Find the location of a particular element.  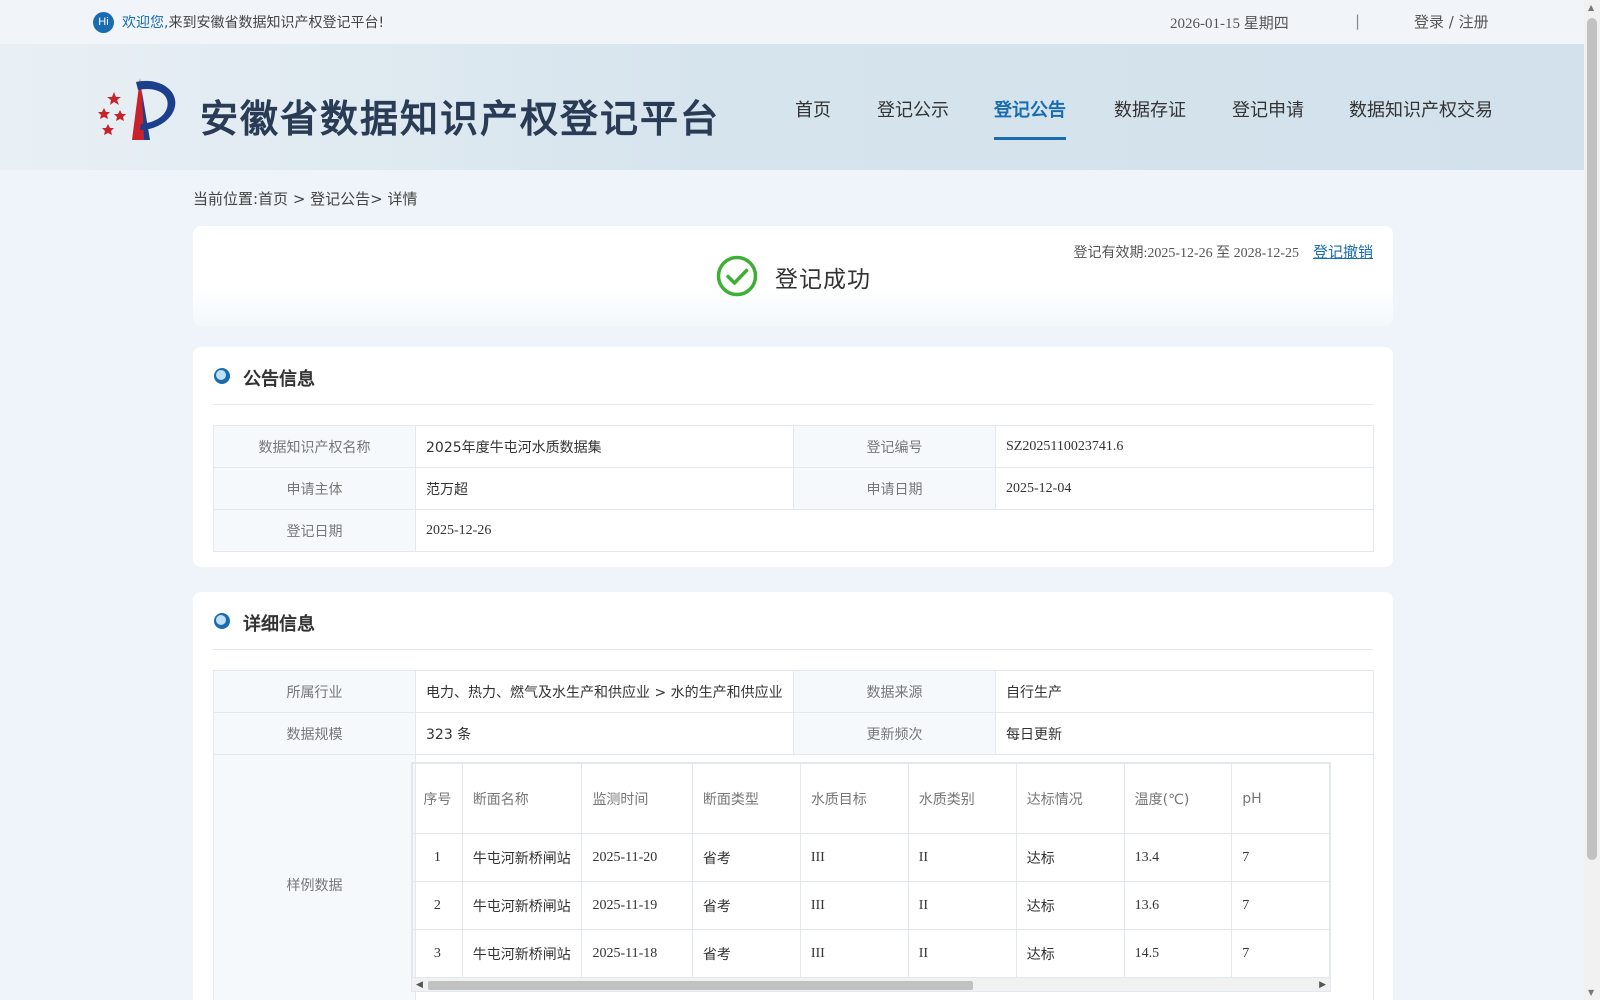

field-label: 更新频次 is located at coordinates (894, 733).